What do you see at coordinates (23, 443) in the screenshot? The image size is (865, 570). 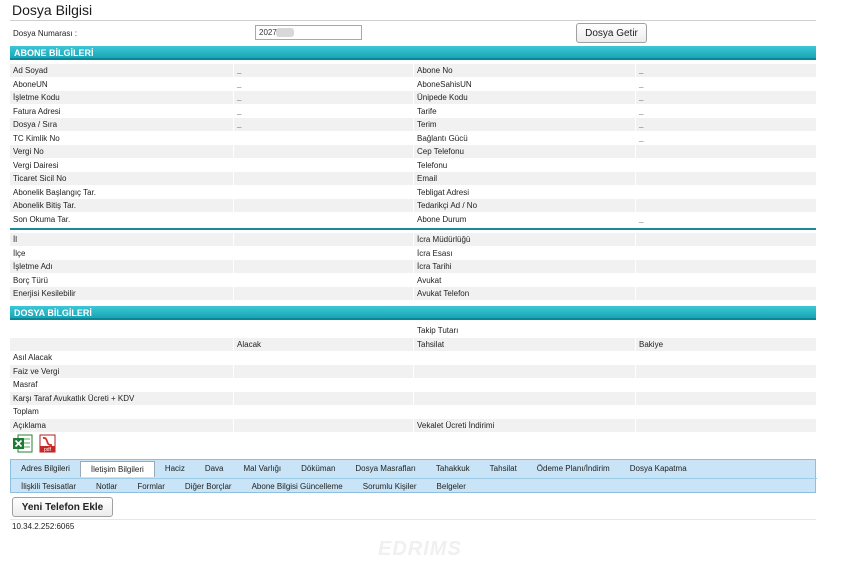 I see `excel-icon` at bounding box center [23, 443].